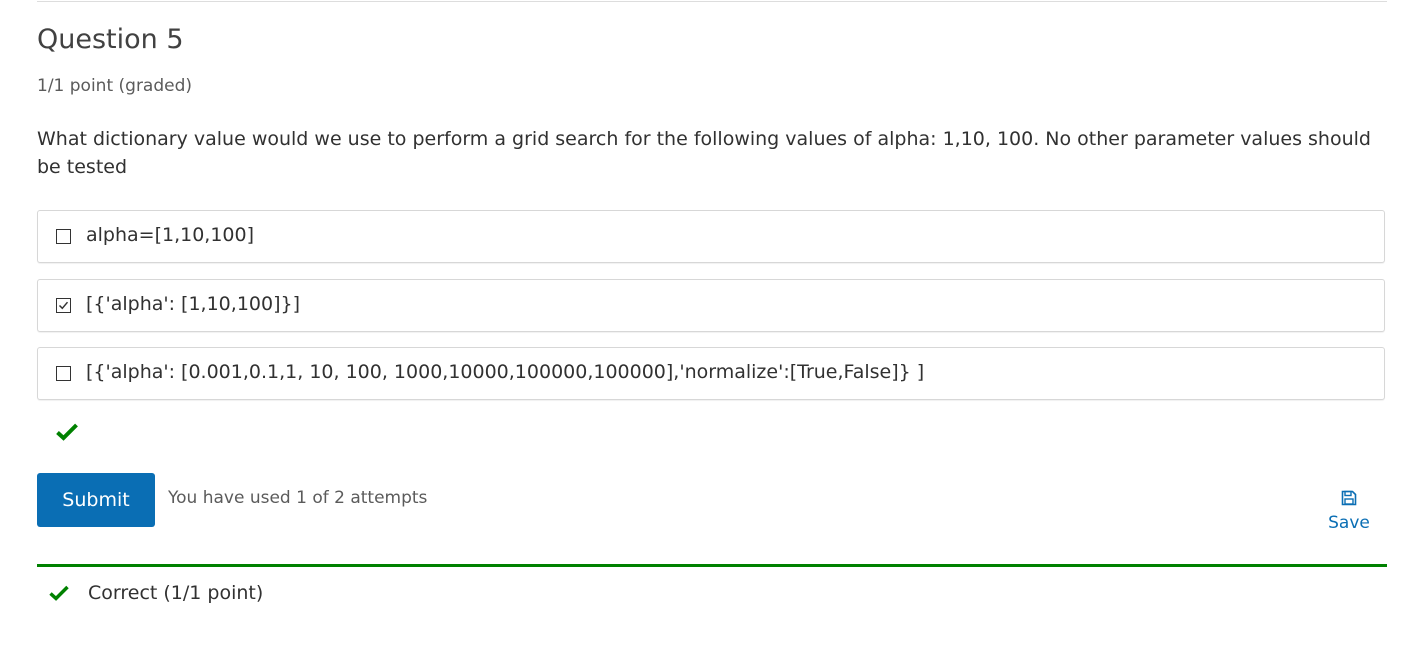 This screenshot has width=1407, height=649. Describe the element at coordinates (176, 593) in the screenshot. I see `feedback-text: Correct (1/1 point)` at that location.